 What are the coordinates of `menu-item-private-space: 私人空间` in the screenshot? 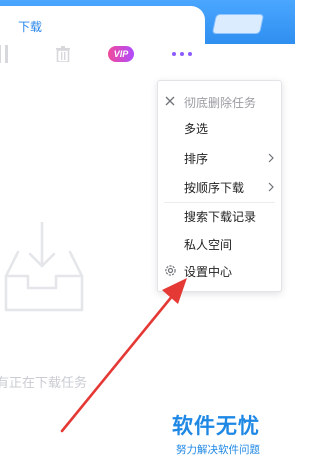 It's located at (219, 244).